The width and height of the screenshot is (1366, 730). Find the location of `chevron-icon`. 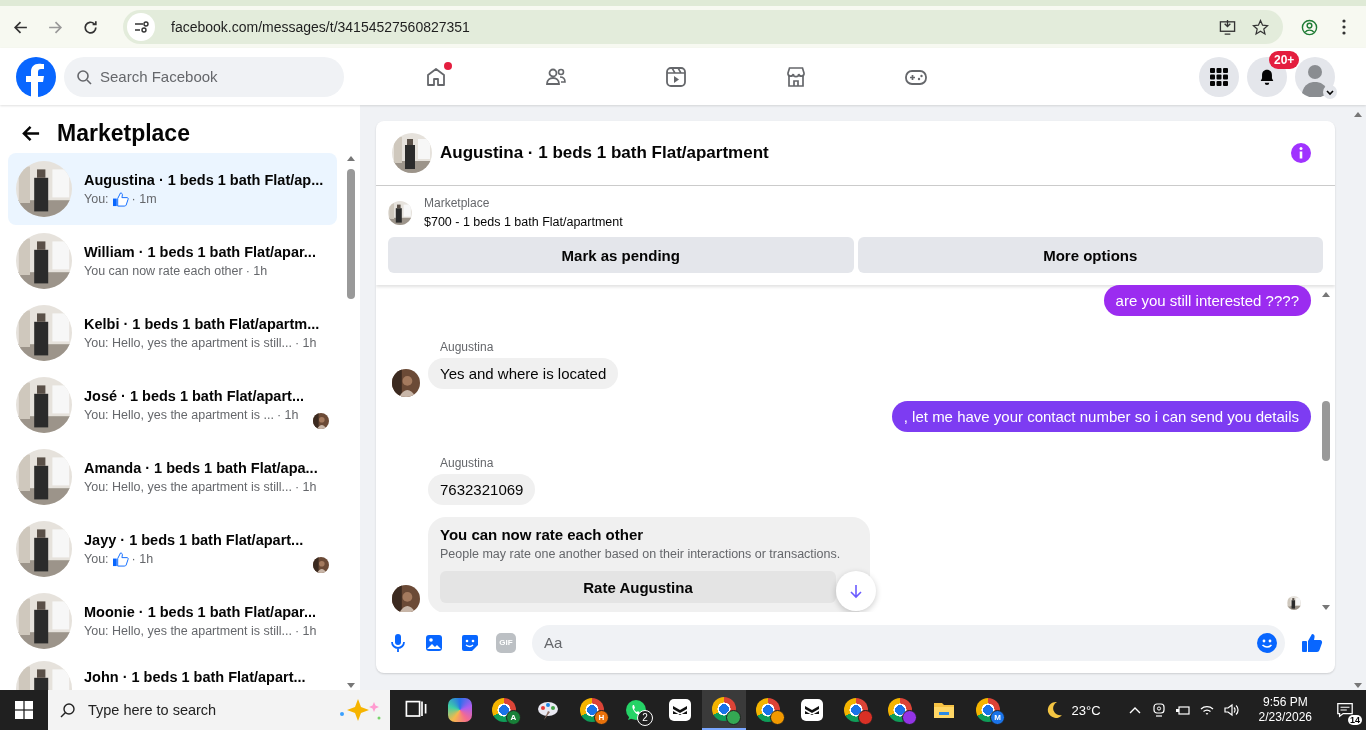

chevron-icon is located at coordinates (1330, 91).